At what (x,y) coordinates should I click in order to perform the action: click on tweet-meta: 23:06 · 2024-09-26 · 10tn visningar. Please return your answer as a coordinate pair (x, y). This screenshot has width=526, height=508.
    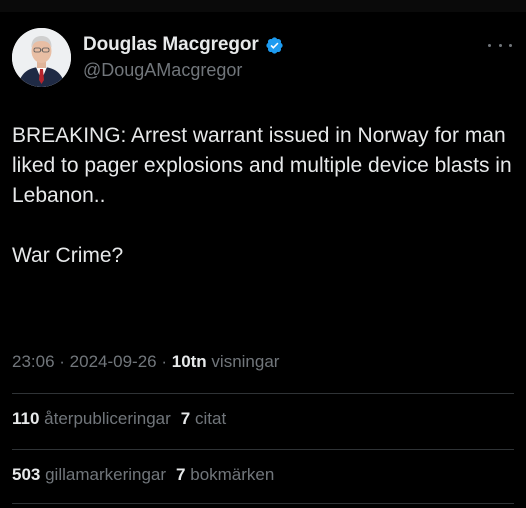
    Looking at the image, I should click on (145, 362).